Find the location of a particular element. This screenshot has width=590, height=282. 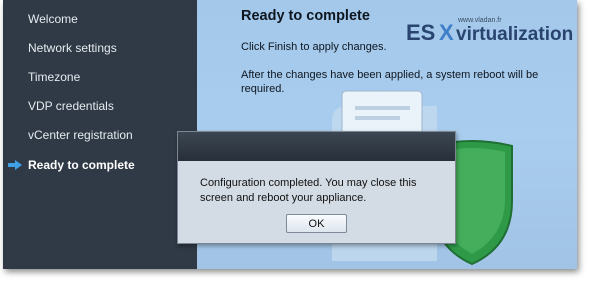

ok-button: OK is located at coordinates (316, 223).